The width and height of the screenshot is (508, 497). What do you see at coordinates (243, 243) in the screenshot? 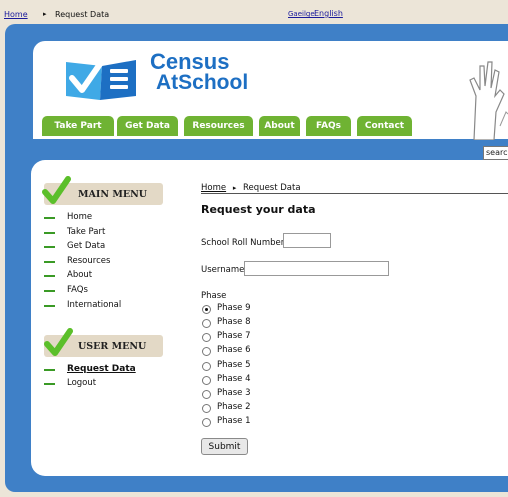
I see `school-roll-label: School Roll Number` at bounding box center [243, 243].